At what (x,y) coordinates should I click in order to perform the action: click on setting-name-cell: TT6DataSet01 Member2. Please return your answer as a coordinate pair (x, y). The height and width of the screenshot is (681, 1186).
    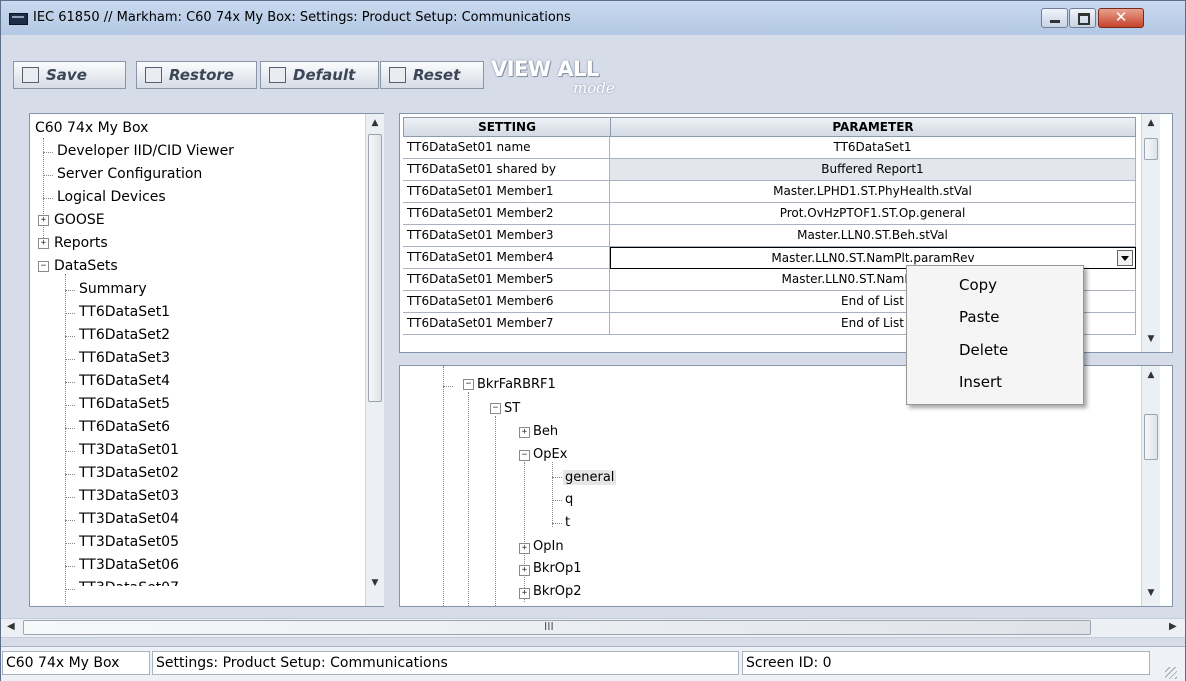
    Looking at the image, I should click on (506, 214).